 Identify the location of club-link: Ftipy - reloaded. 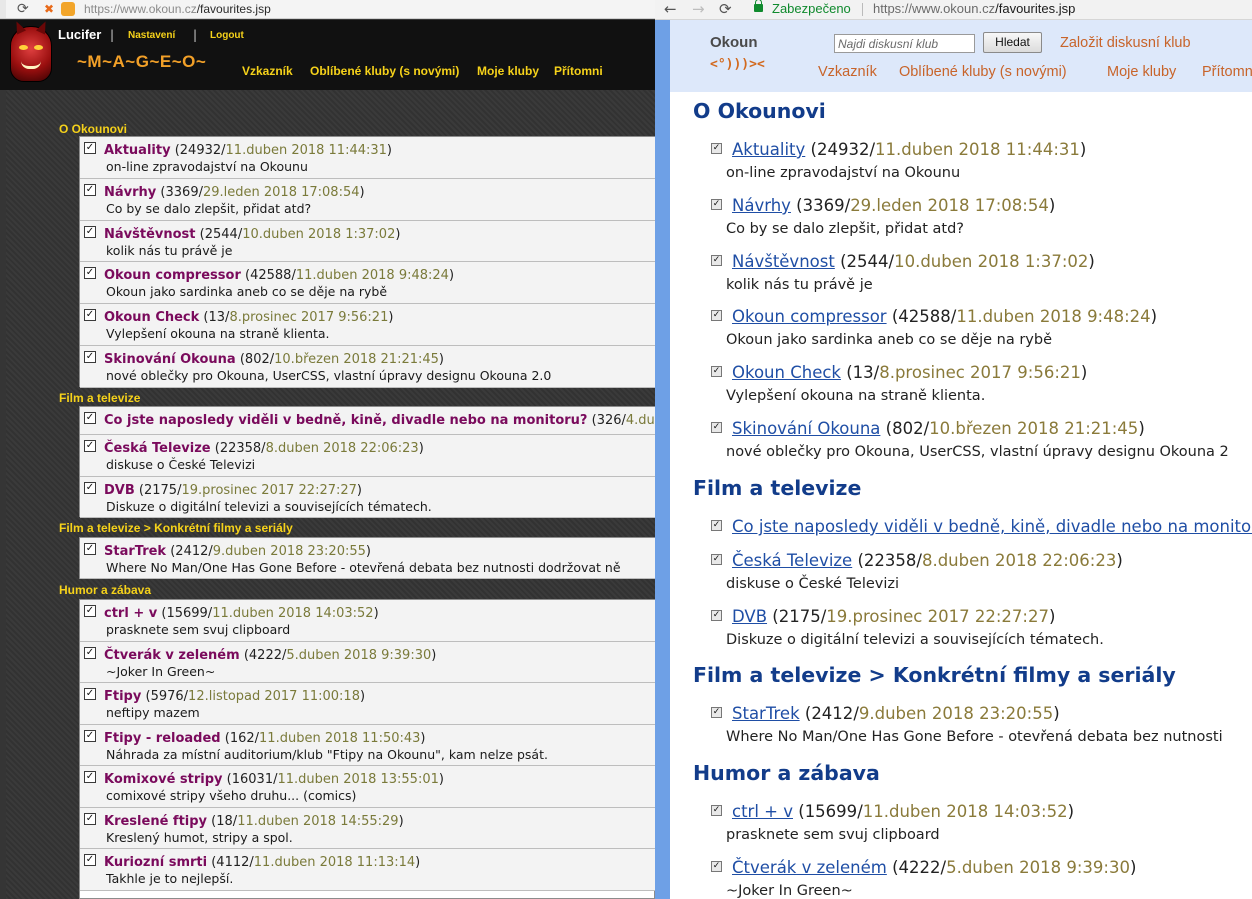
(162, 738).